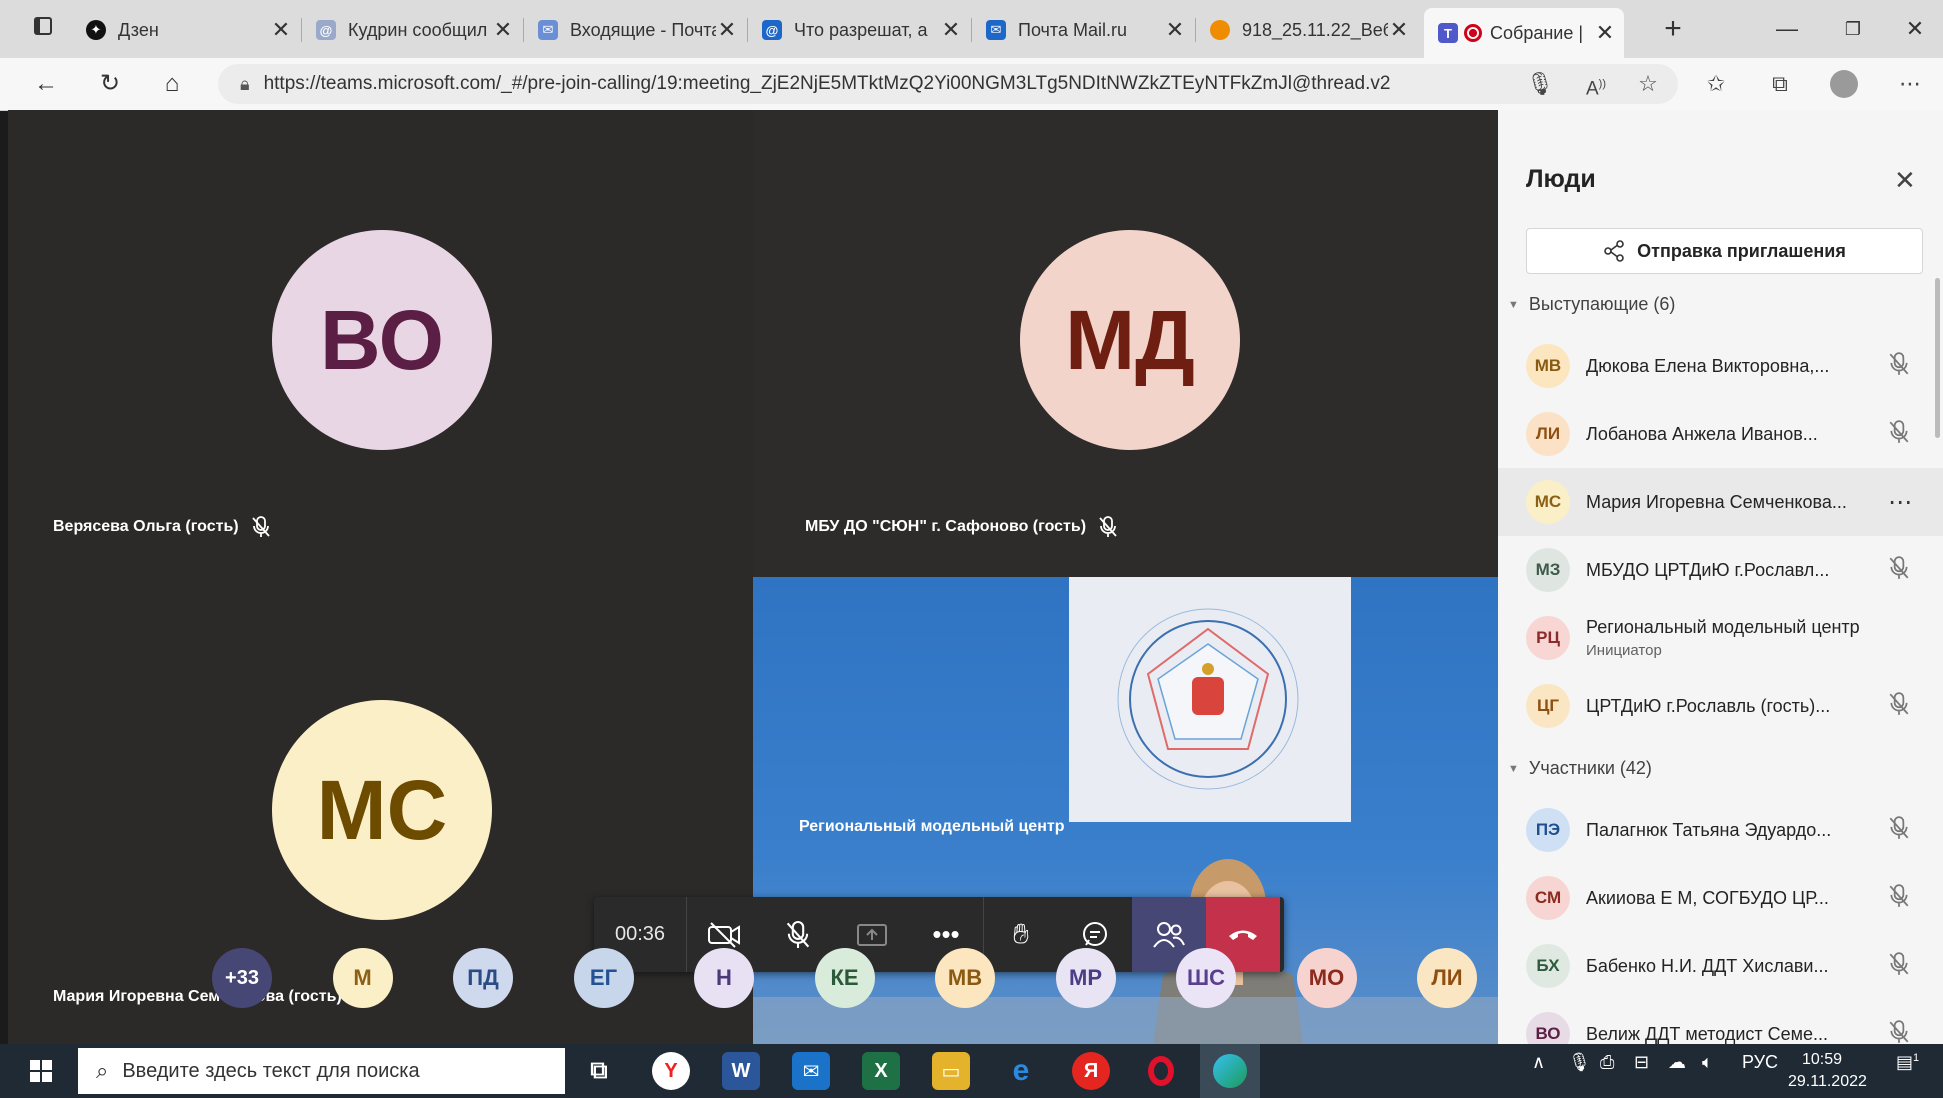 This screenshot has height=1098, width=1943. I want to click on strip-avatar: ЛИ, so click(1447, 978).